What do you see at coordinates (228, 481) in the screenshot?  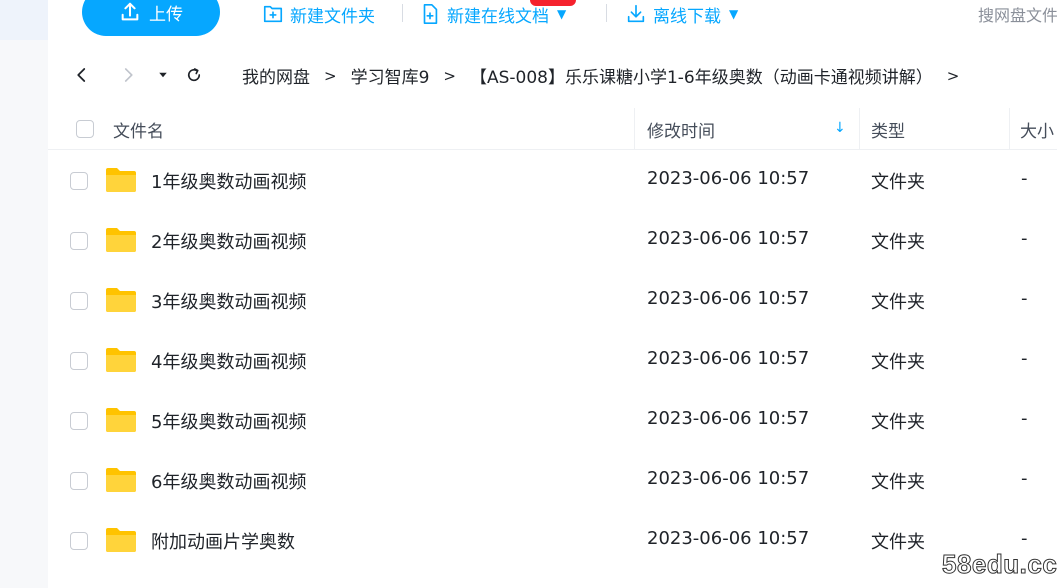 I see `file-name: 6年级奥数动画视频` at bounding box center [228, 481].